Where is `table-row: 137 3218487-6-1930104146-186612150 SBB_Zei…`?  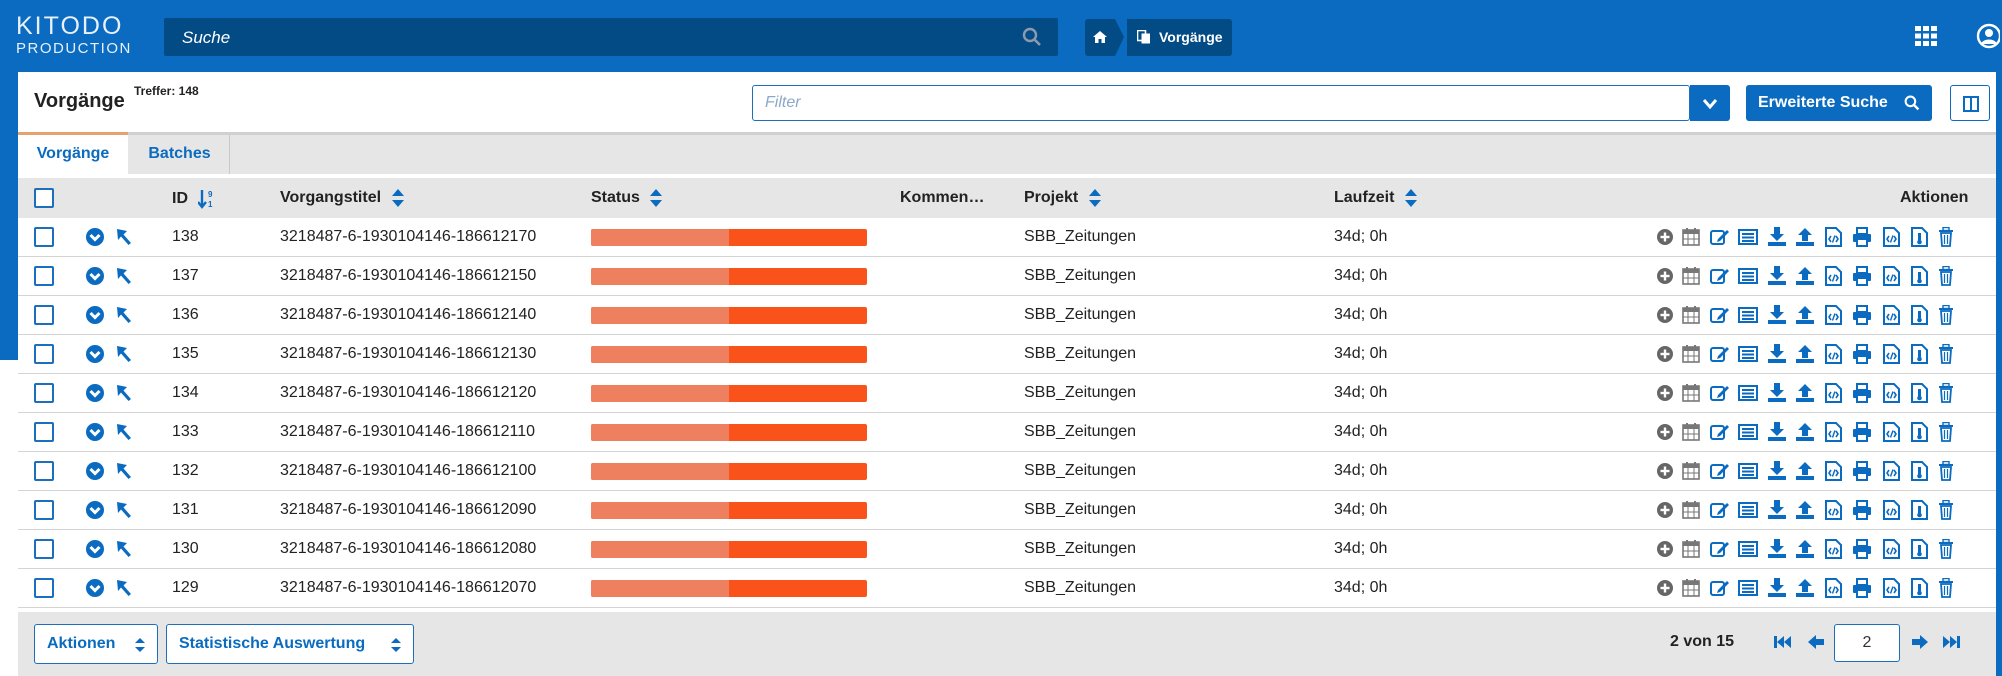
table-row: 137 3218487-6-1930104146-186612150 SBB_Zei… is located at coordinates (1007, 276).